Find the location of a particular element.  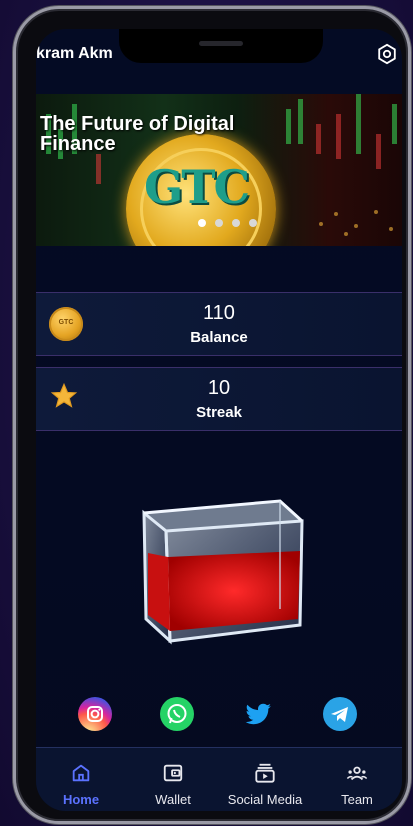

instagram-icon is located at coordinates (95, 714).